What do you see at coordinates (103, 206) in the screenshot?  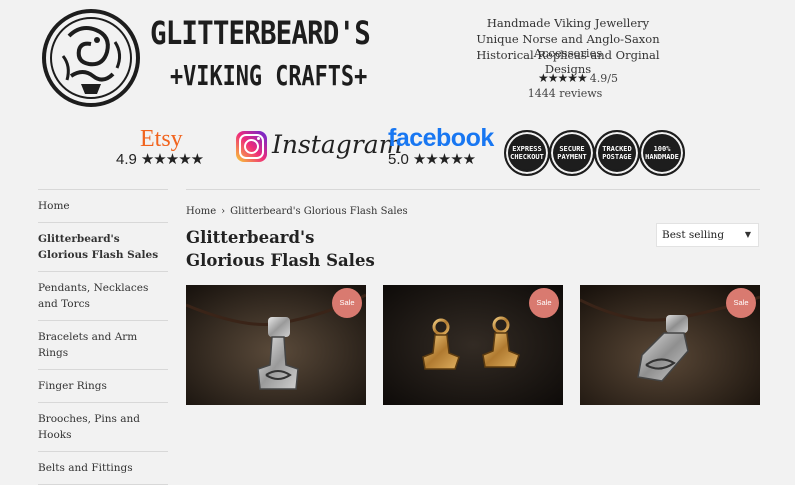 I see `sidebar-item-home: Home` at bounding box center [103, 206].